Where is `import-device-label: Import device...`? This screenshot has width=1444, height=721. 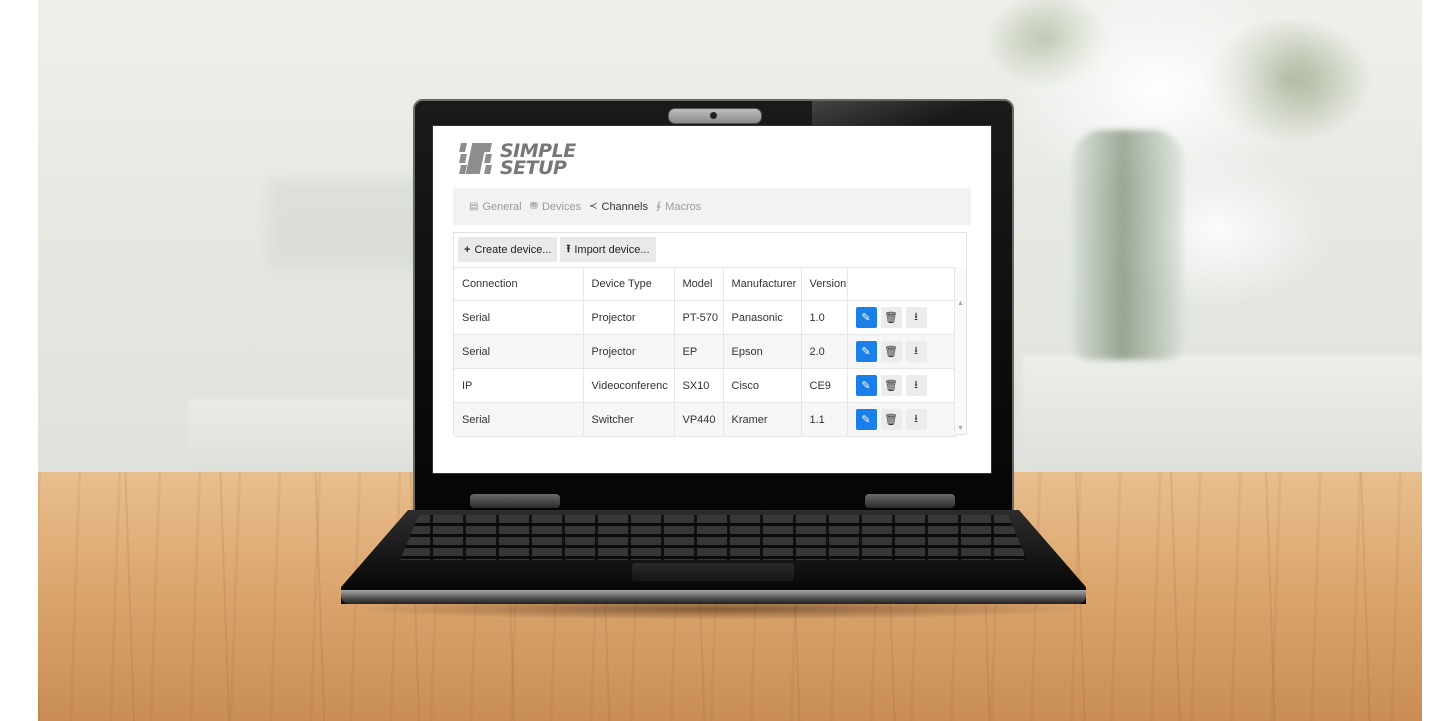 import-device-label: Import device... is located at coordinates (612, 249).